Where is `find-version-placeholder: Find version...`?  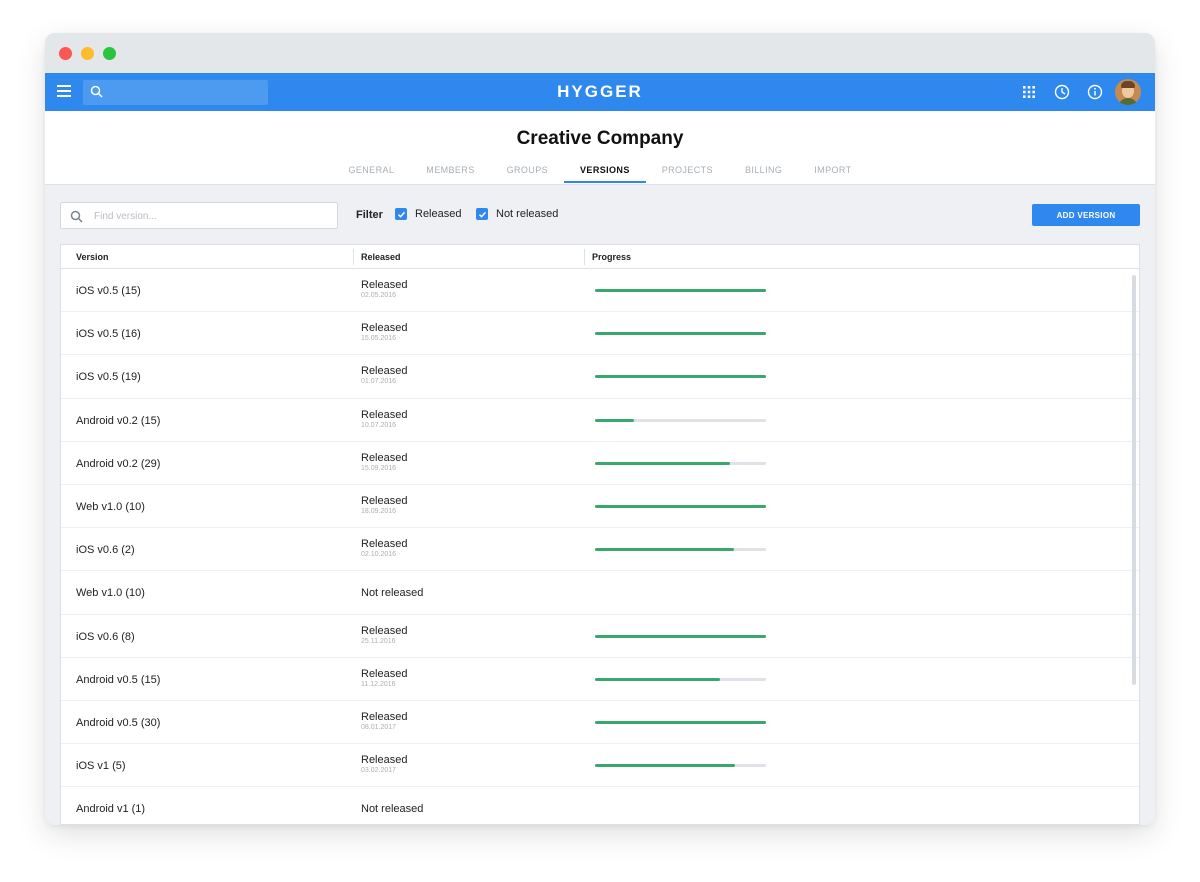
find-version-placeholder: Find version... is located at coordinates (125, 216).